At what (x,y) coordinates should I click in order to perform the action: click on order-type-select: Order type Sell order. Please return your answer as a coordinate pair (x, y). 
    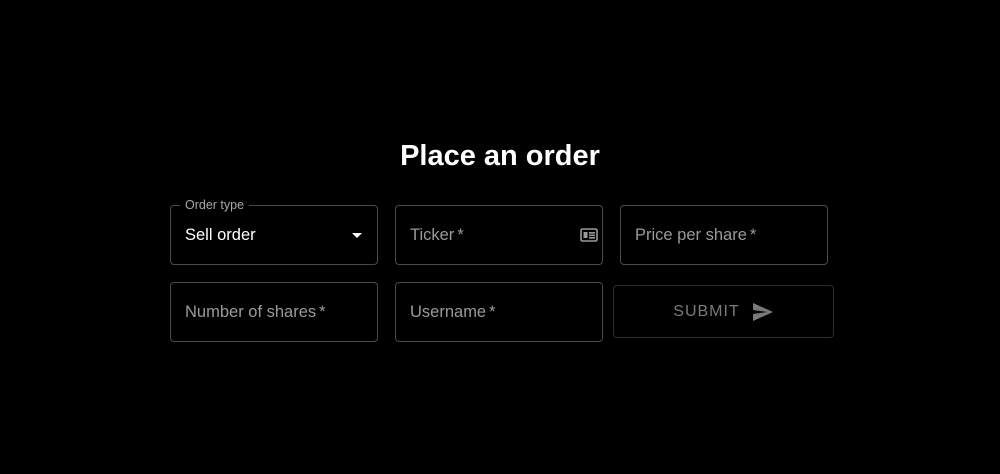
    Looking at the image, I should click on (274, 231).